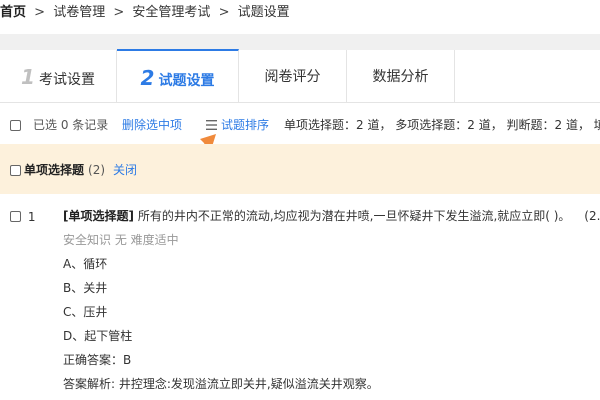 The height and width of the screenshot is (400, 600). What do you see at coordinates (98, 336) in the screenshot?
I see `option-d: D、起下管柱` at bounding box center [98, 336].